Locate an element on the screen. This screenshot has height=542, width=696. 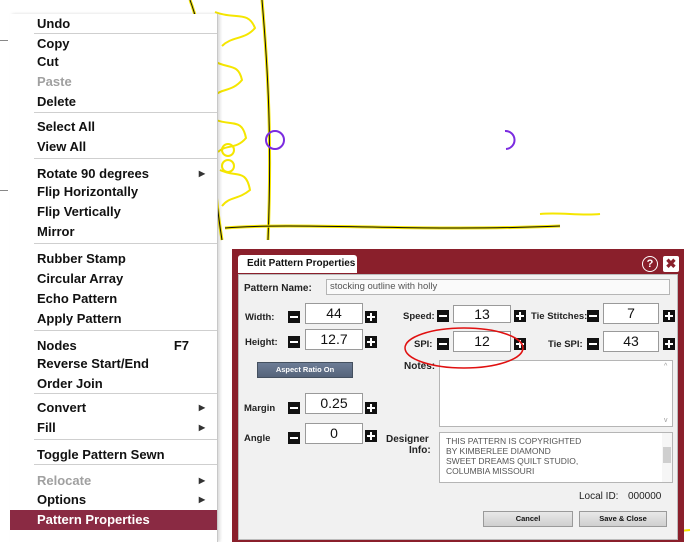
menu-item-label: View All is located at coordinates (62, 146).